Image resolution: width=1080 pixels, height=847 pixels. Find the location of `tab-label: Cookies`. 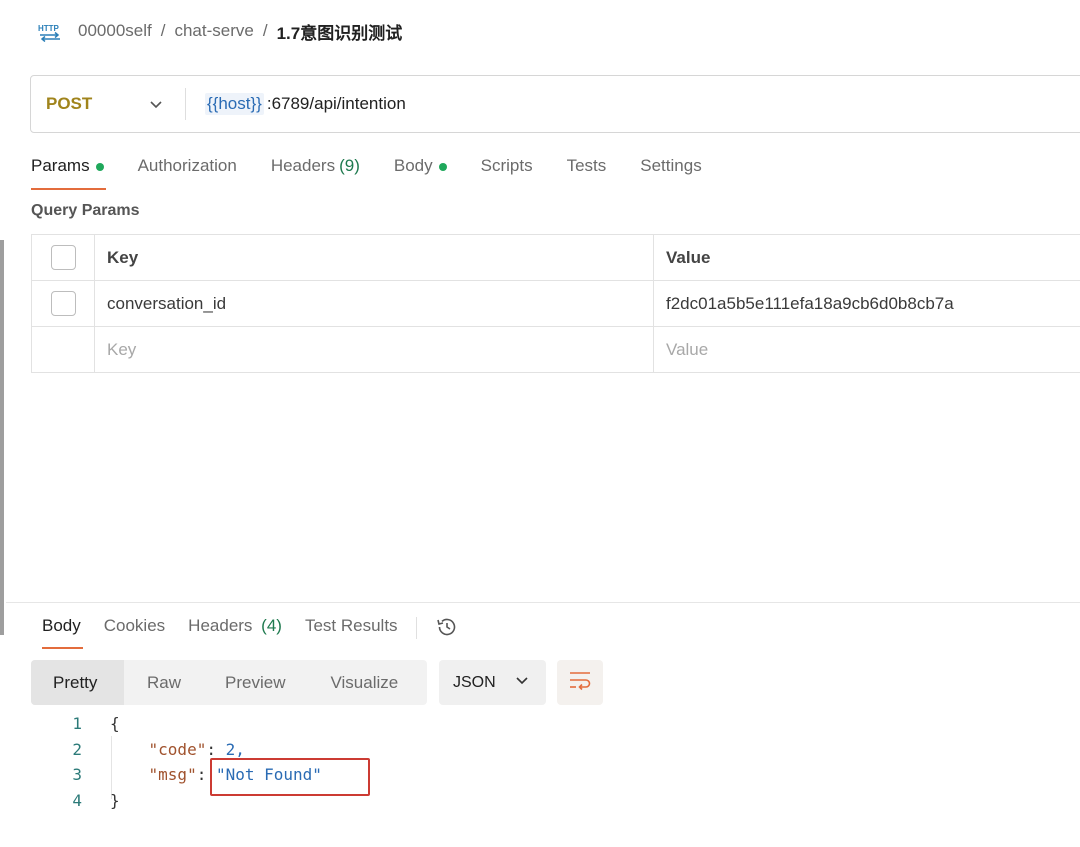

tab-label: Cookies is located at coordinates (134, 625).